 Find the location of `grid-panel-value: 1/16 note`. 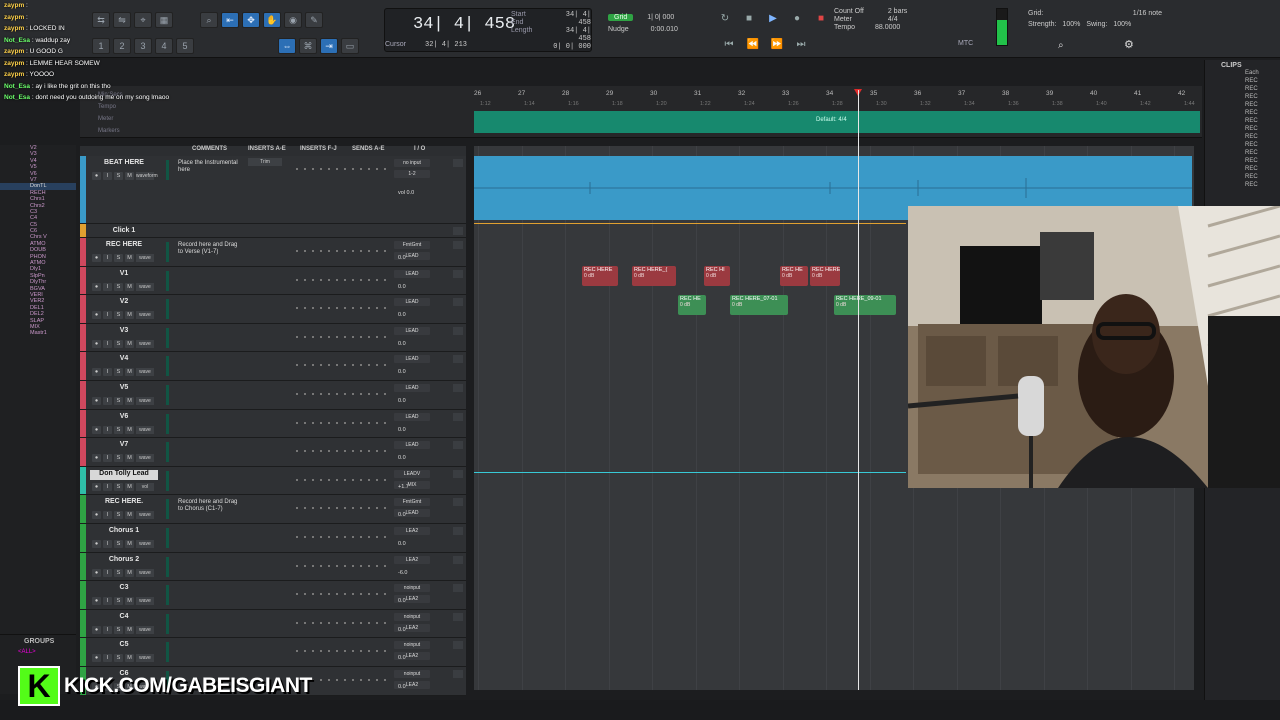

grid-panel-value: 1/16 note is located at coordinates (1147, 13).